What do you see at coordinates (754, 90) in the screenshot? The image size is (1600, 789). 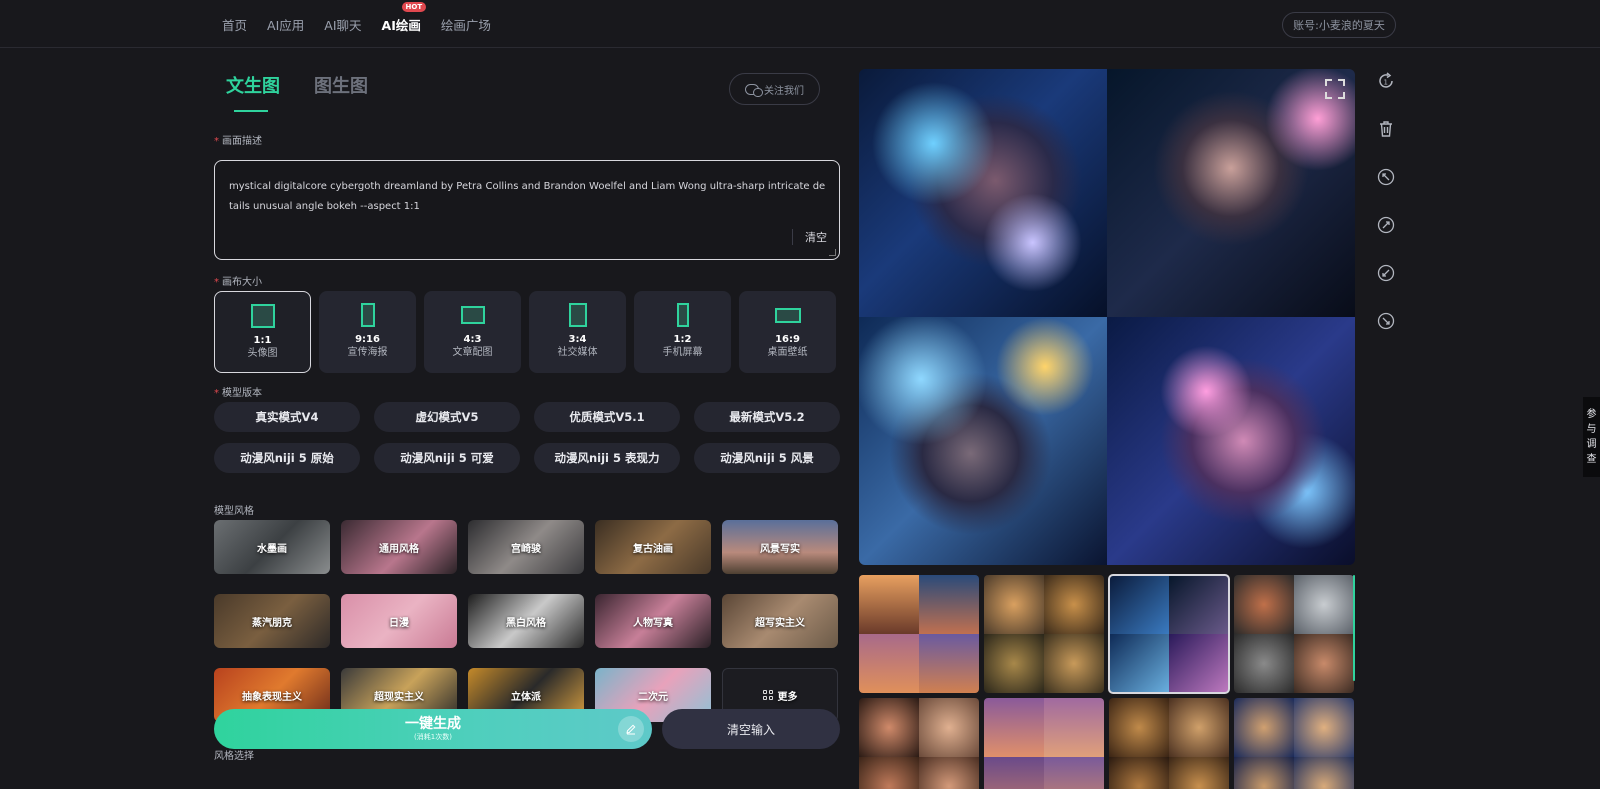 I see `wechat-icon` at bounding box center [754, 90].